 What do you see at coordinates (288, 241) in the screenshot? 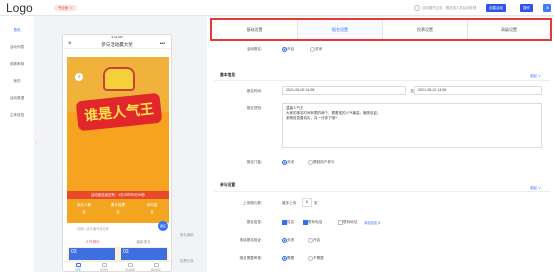
I see `phone-verify-off-radio: 关闭` at bounding box center [288, 241].